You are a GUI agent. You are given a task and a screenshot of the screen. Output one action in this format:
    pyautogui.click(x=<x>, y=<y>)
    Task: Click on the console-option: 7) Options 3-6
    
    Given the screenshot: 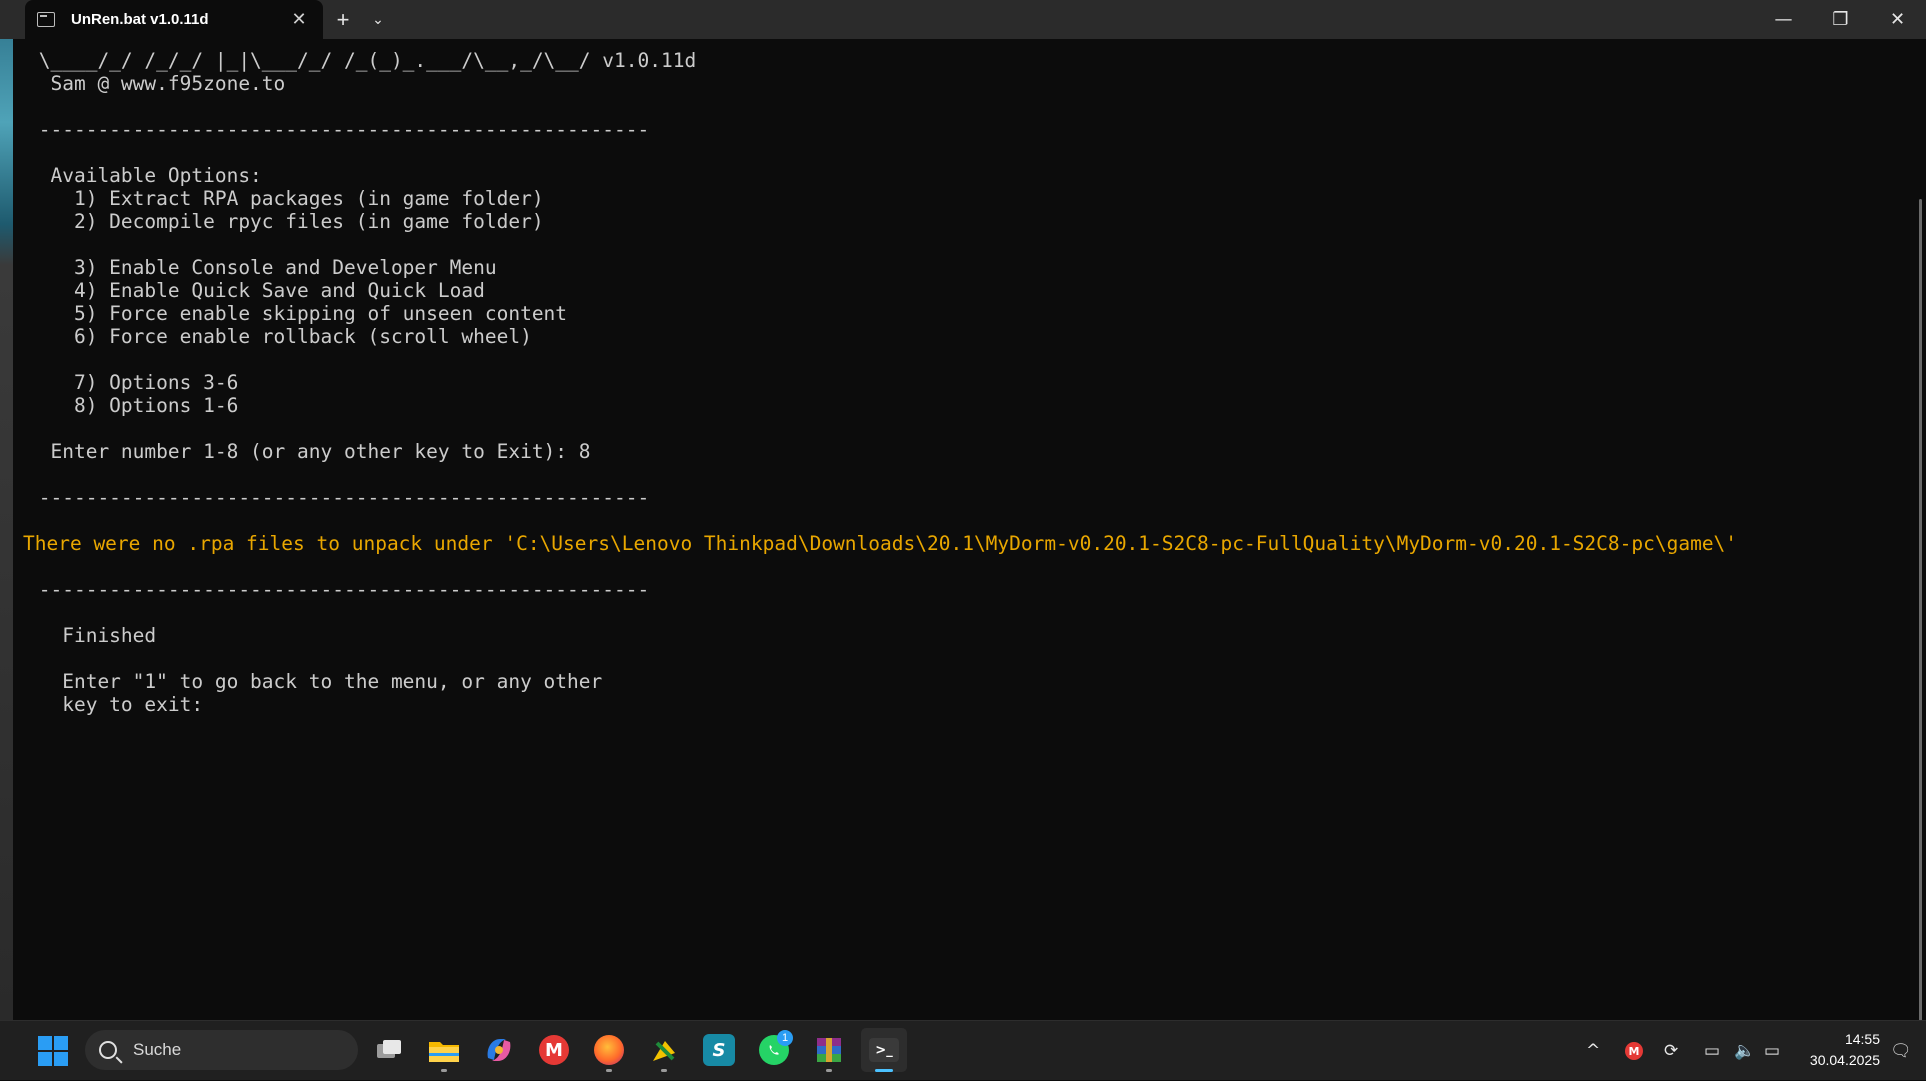 What is the action you would take?
    pyautogui.click(x=133, y=382)
    